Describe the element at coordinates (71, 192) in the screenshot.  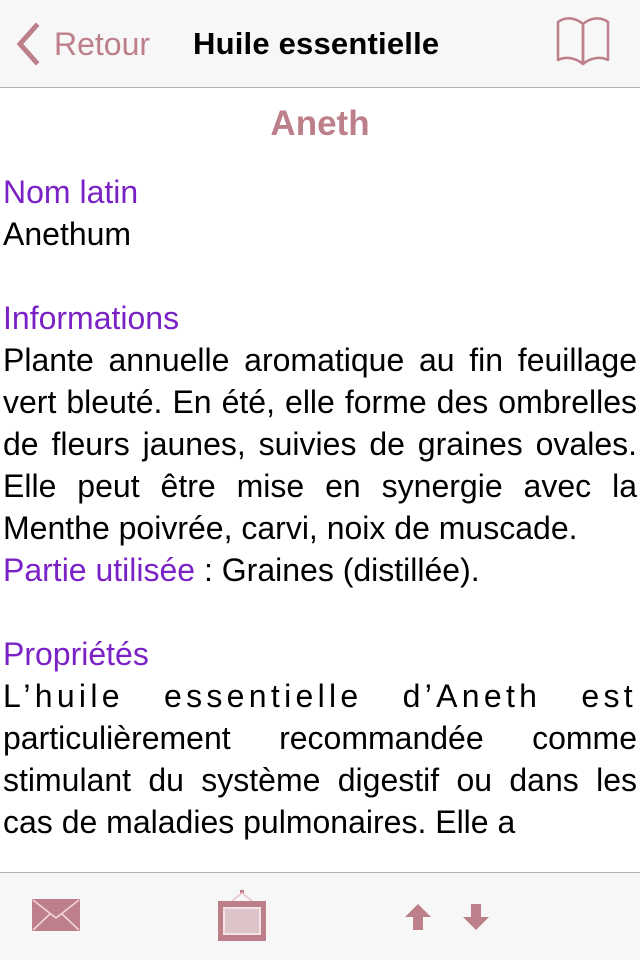
I see `latin-name-label: Nom latin` at that location.